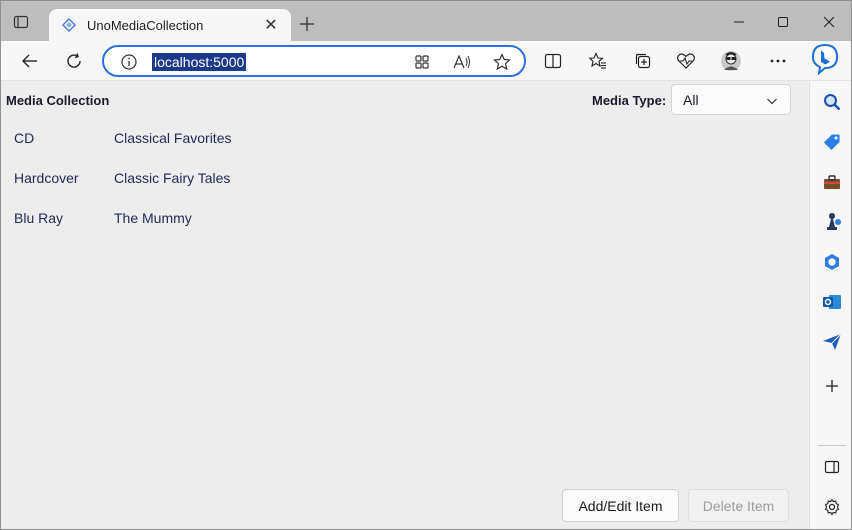  What do you see at coordinates (401, 219) in the screenshot?
I see `list-item: Blu Ray The Mummy` at bounding box center [401, 219].